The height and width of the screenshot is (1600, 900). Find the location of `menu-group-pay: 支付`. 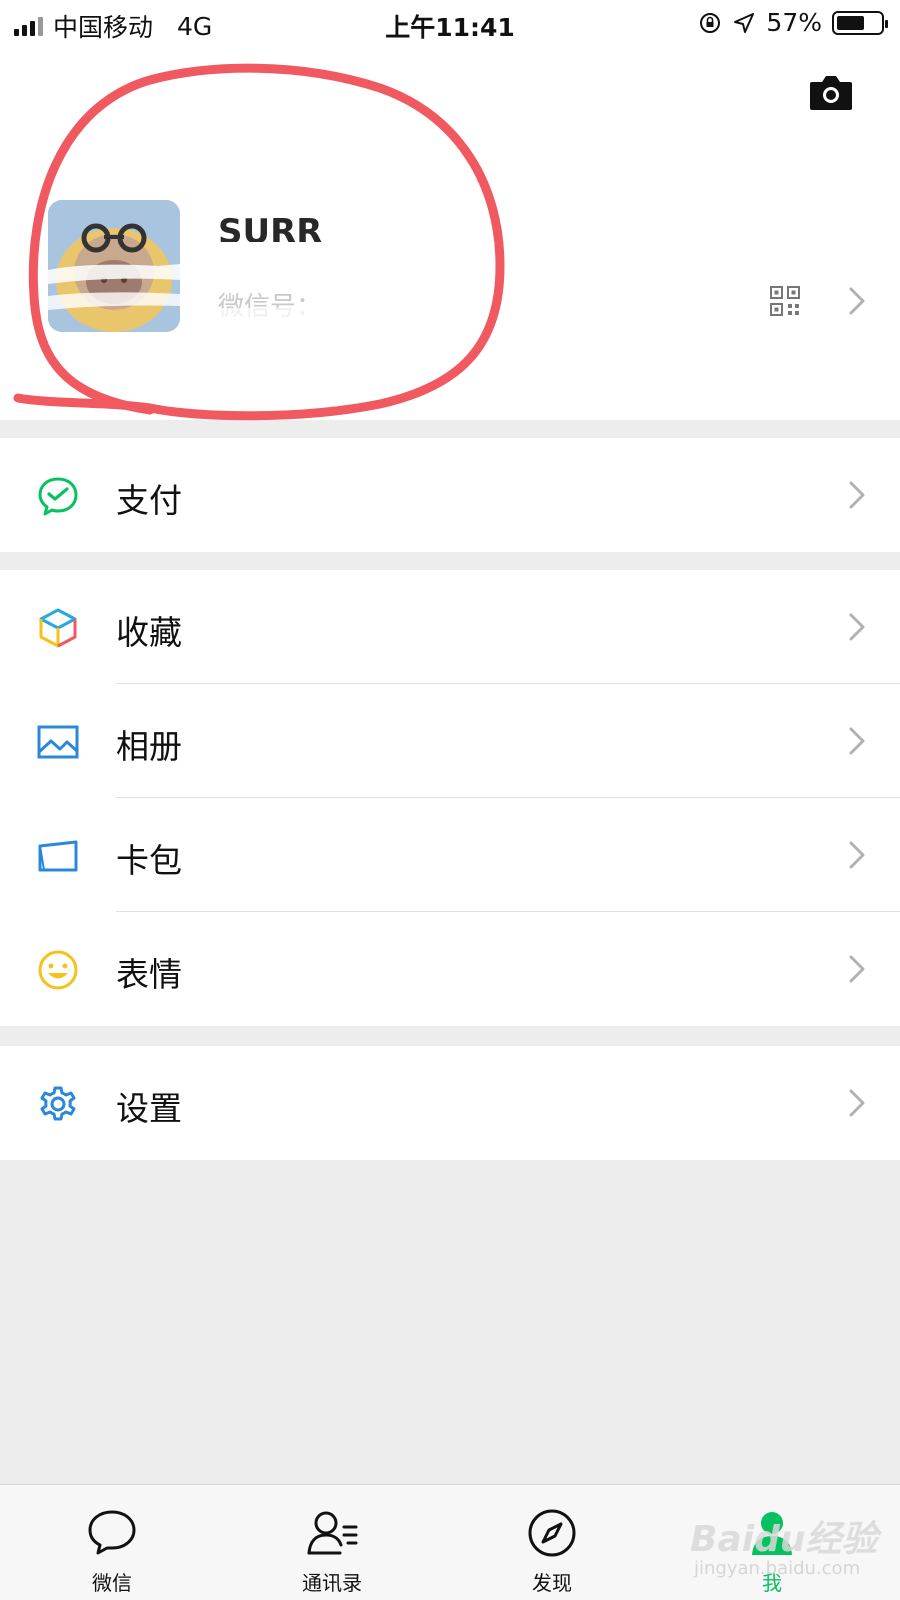

menu-group-pay: 支付 is located at coordinates (450, 495).